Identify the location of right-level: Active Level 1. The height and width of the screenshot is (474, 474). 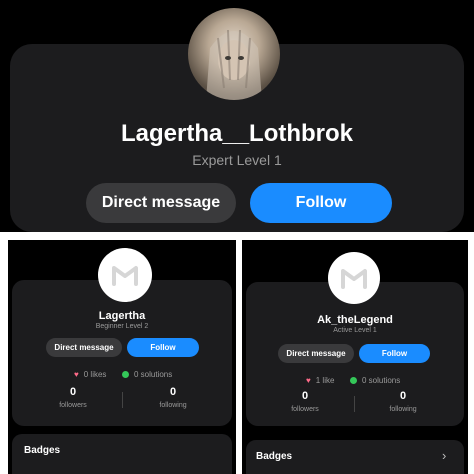
(355, 330).